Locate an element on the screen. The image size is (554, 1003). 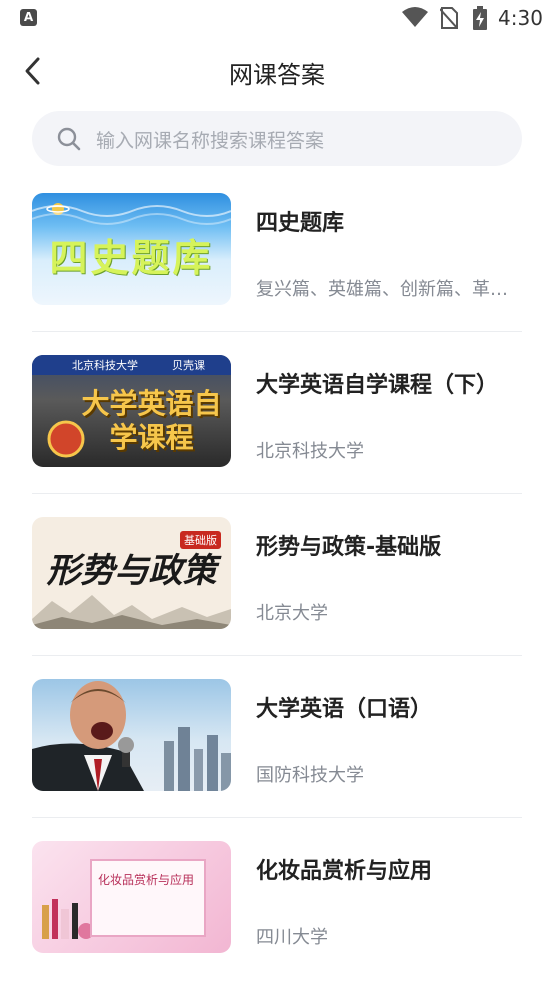
cosmetics-illustration is located at coordinates (68, 919).